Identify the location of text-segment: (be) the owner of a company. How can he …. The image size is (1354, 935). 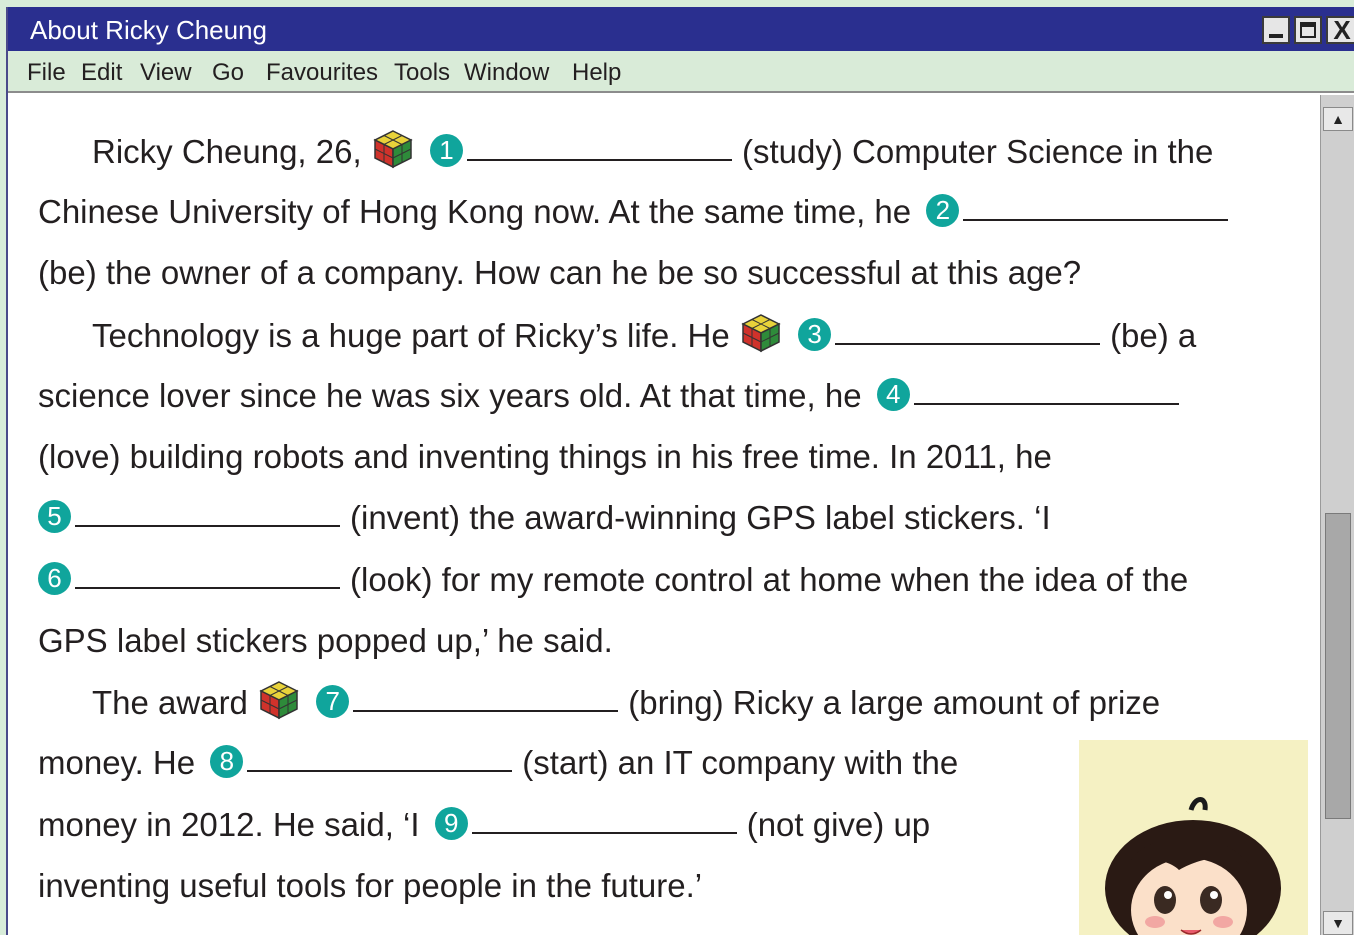
(560, 272).